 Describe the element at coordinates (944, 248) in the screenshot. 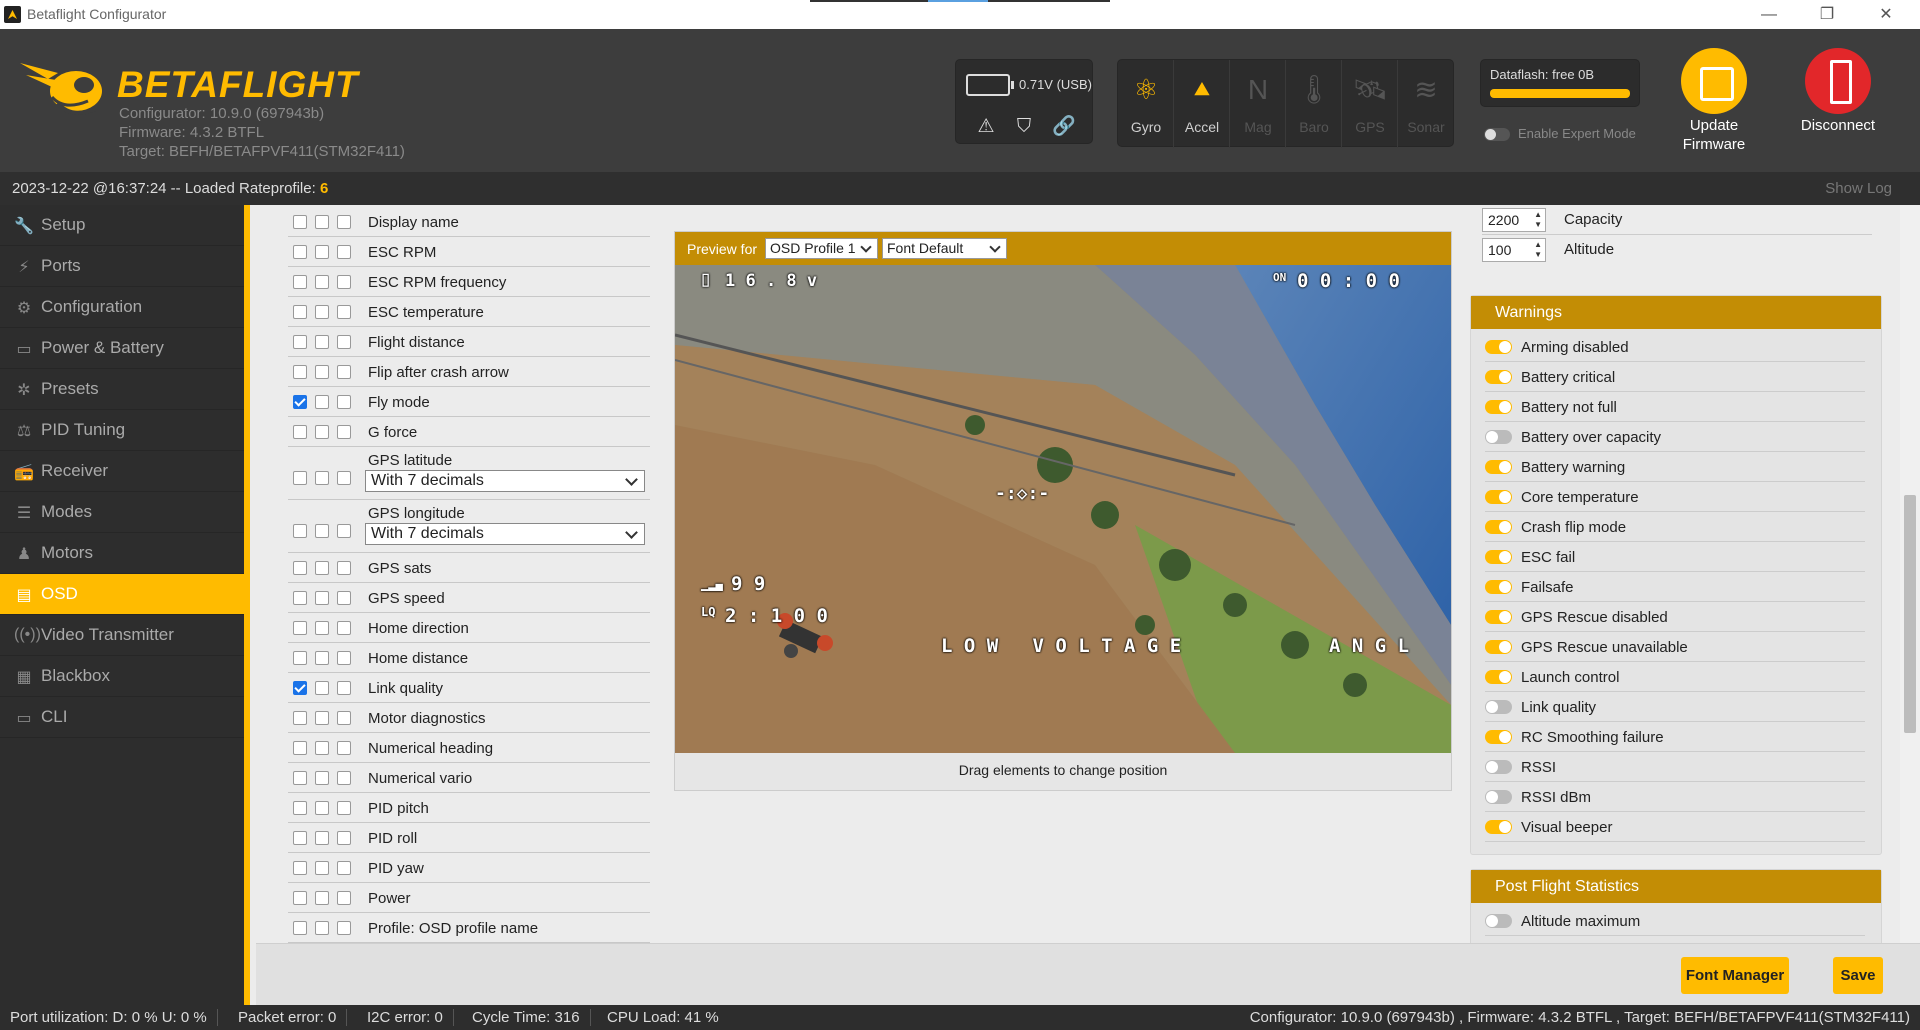

I see `font-select: Font Default` at that location.